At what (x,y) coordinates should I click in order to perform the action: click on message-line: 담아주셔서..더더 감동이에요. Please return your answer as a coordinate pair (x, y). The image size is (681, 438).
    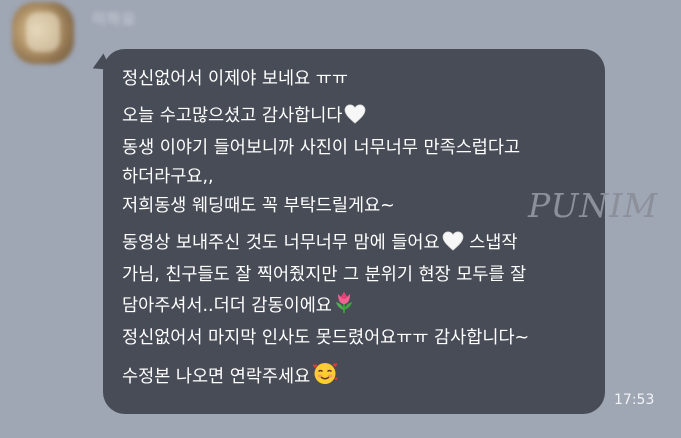
    Looking at the image, I should click on (355, 307).